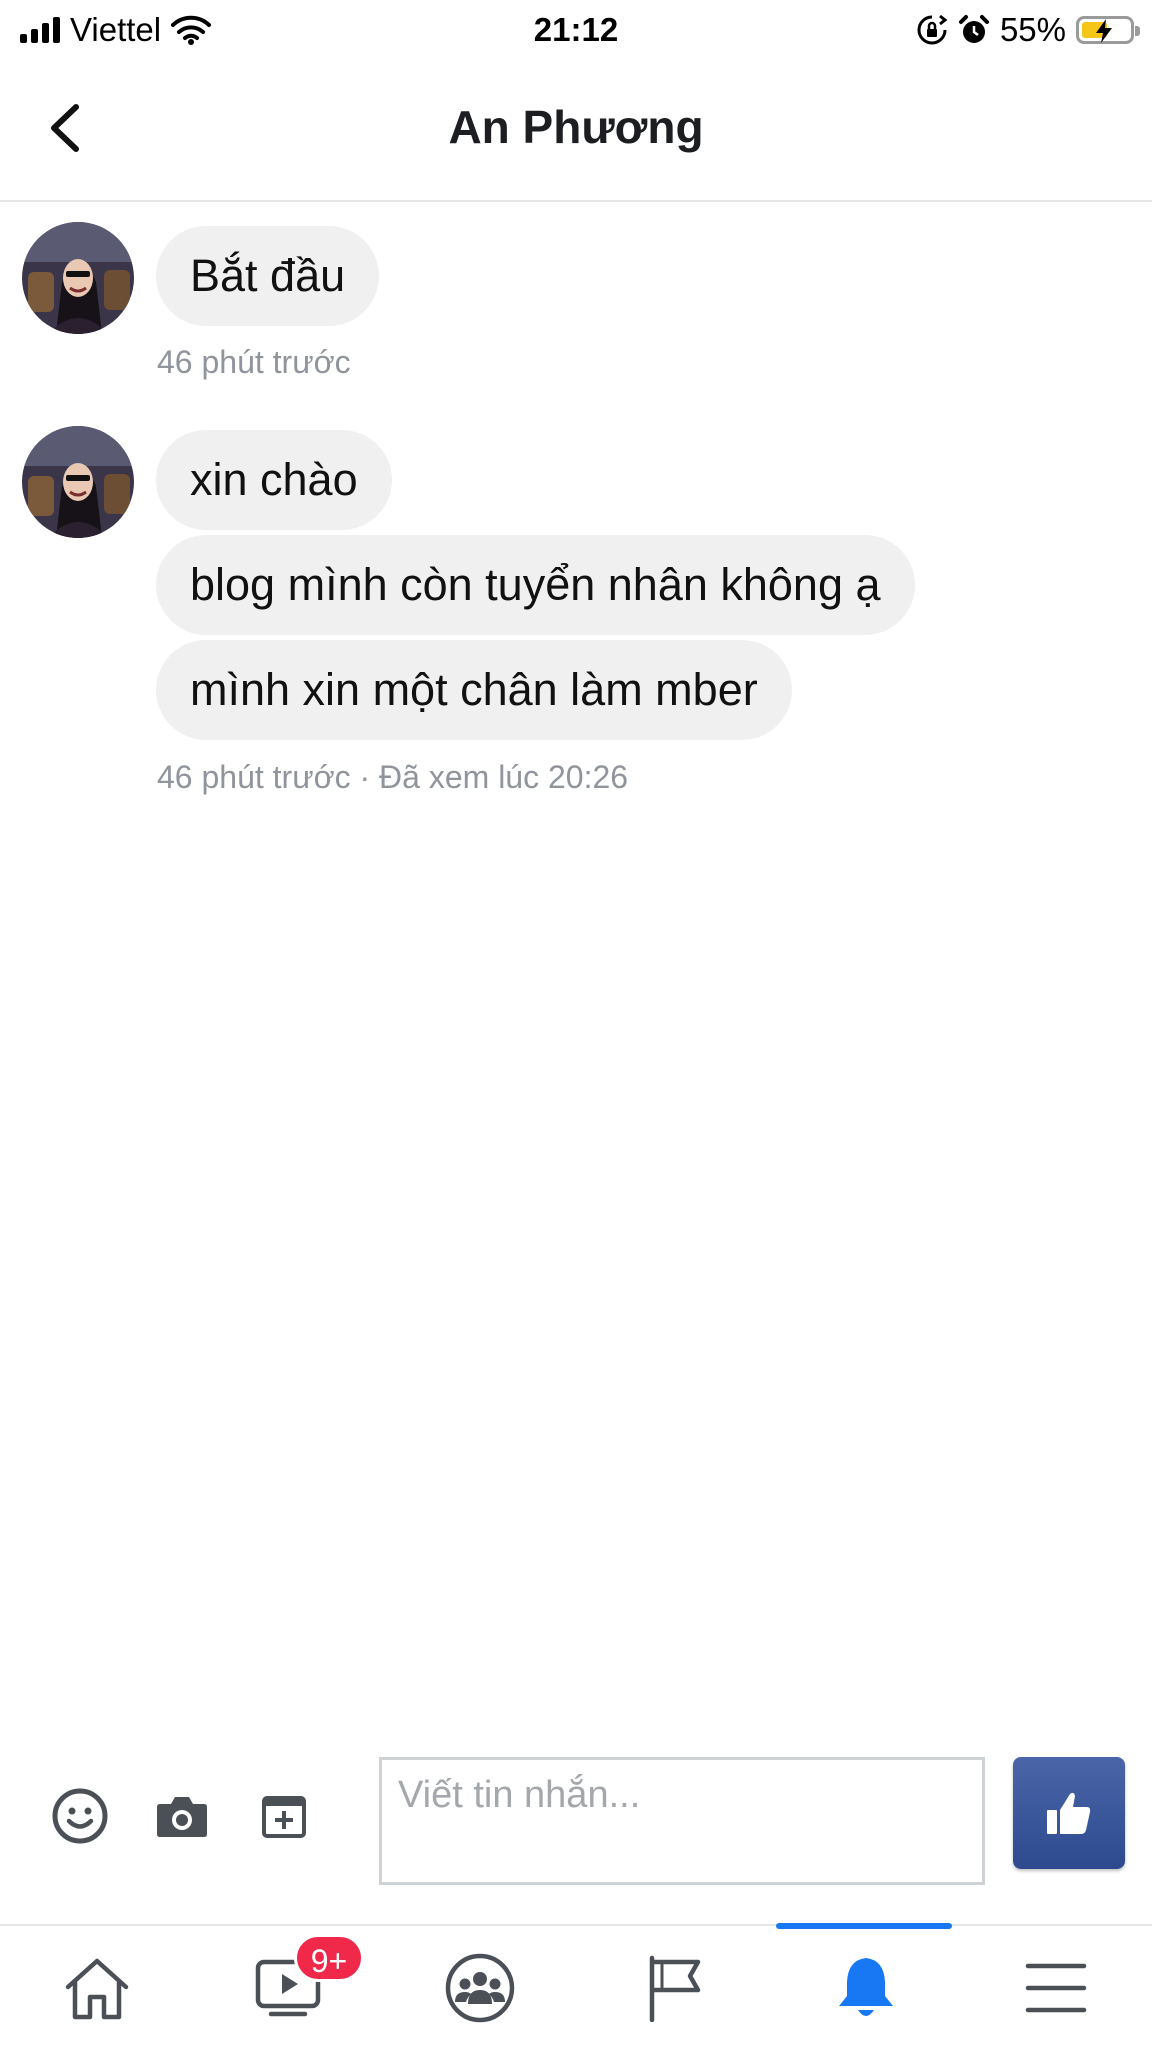 This screenshot has height=2050, width=1152. I want to click on watch-notification-badge: 9+, so click(329, 1958).